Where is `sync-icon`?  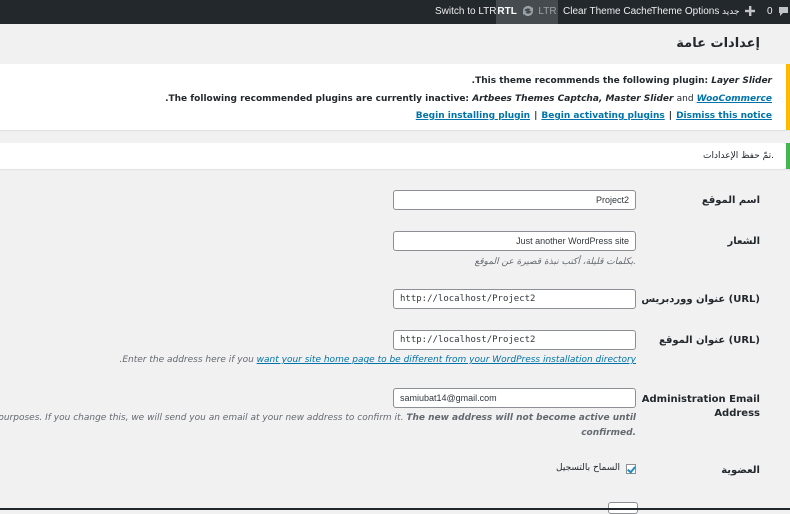 sync-icon is located at coordinates (527, 11).